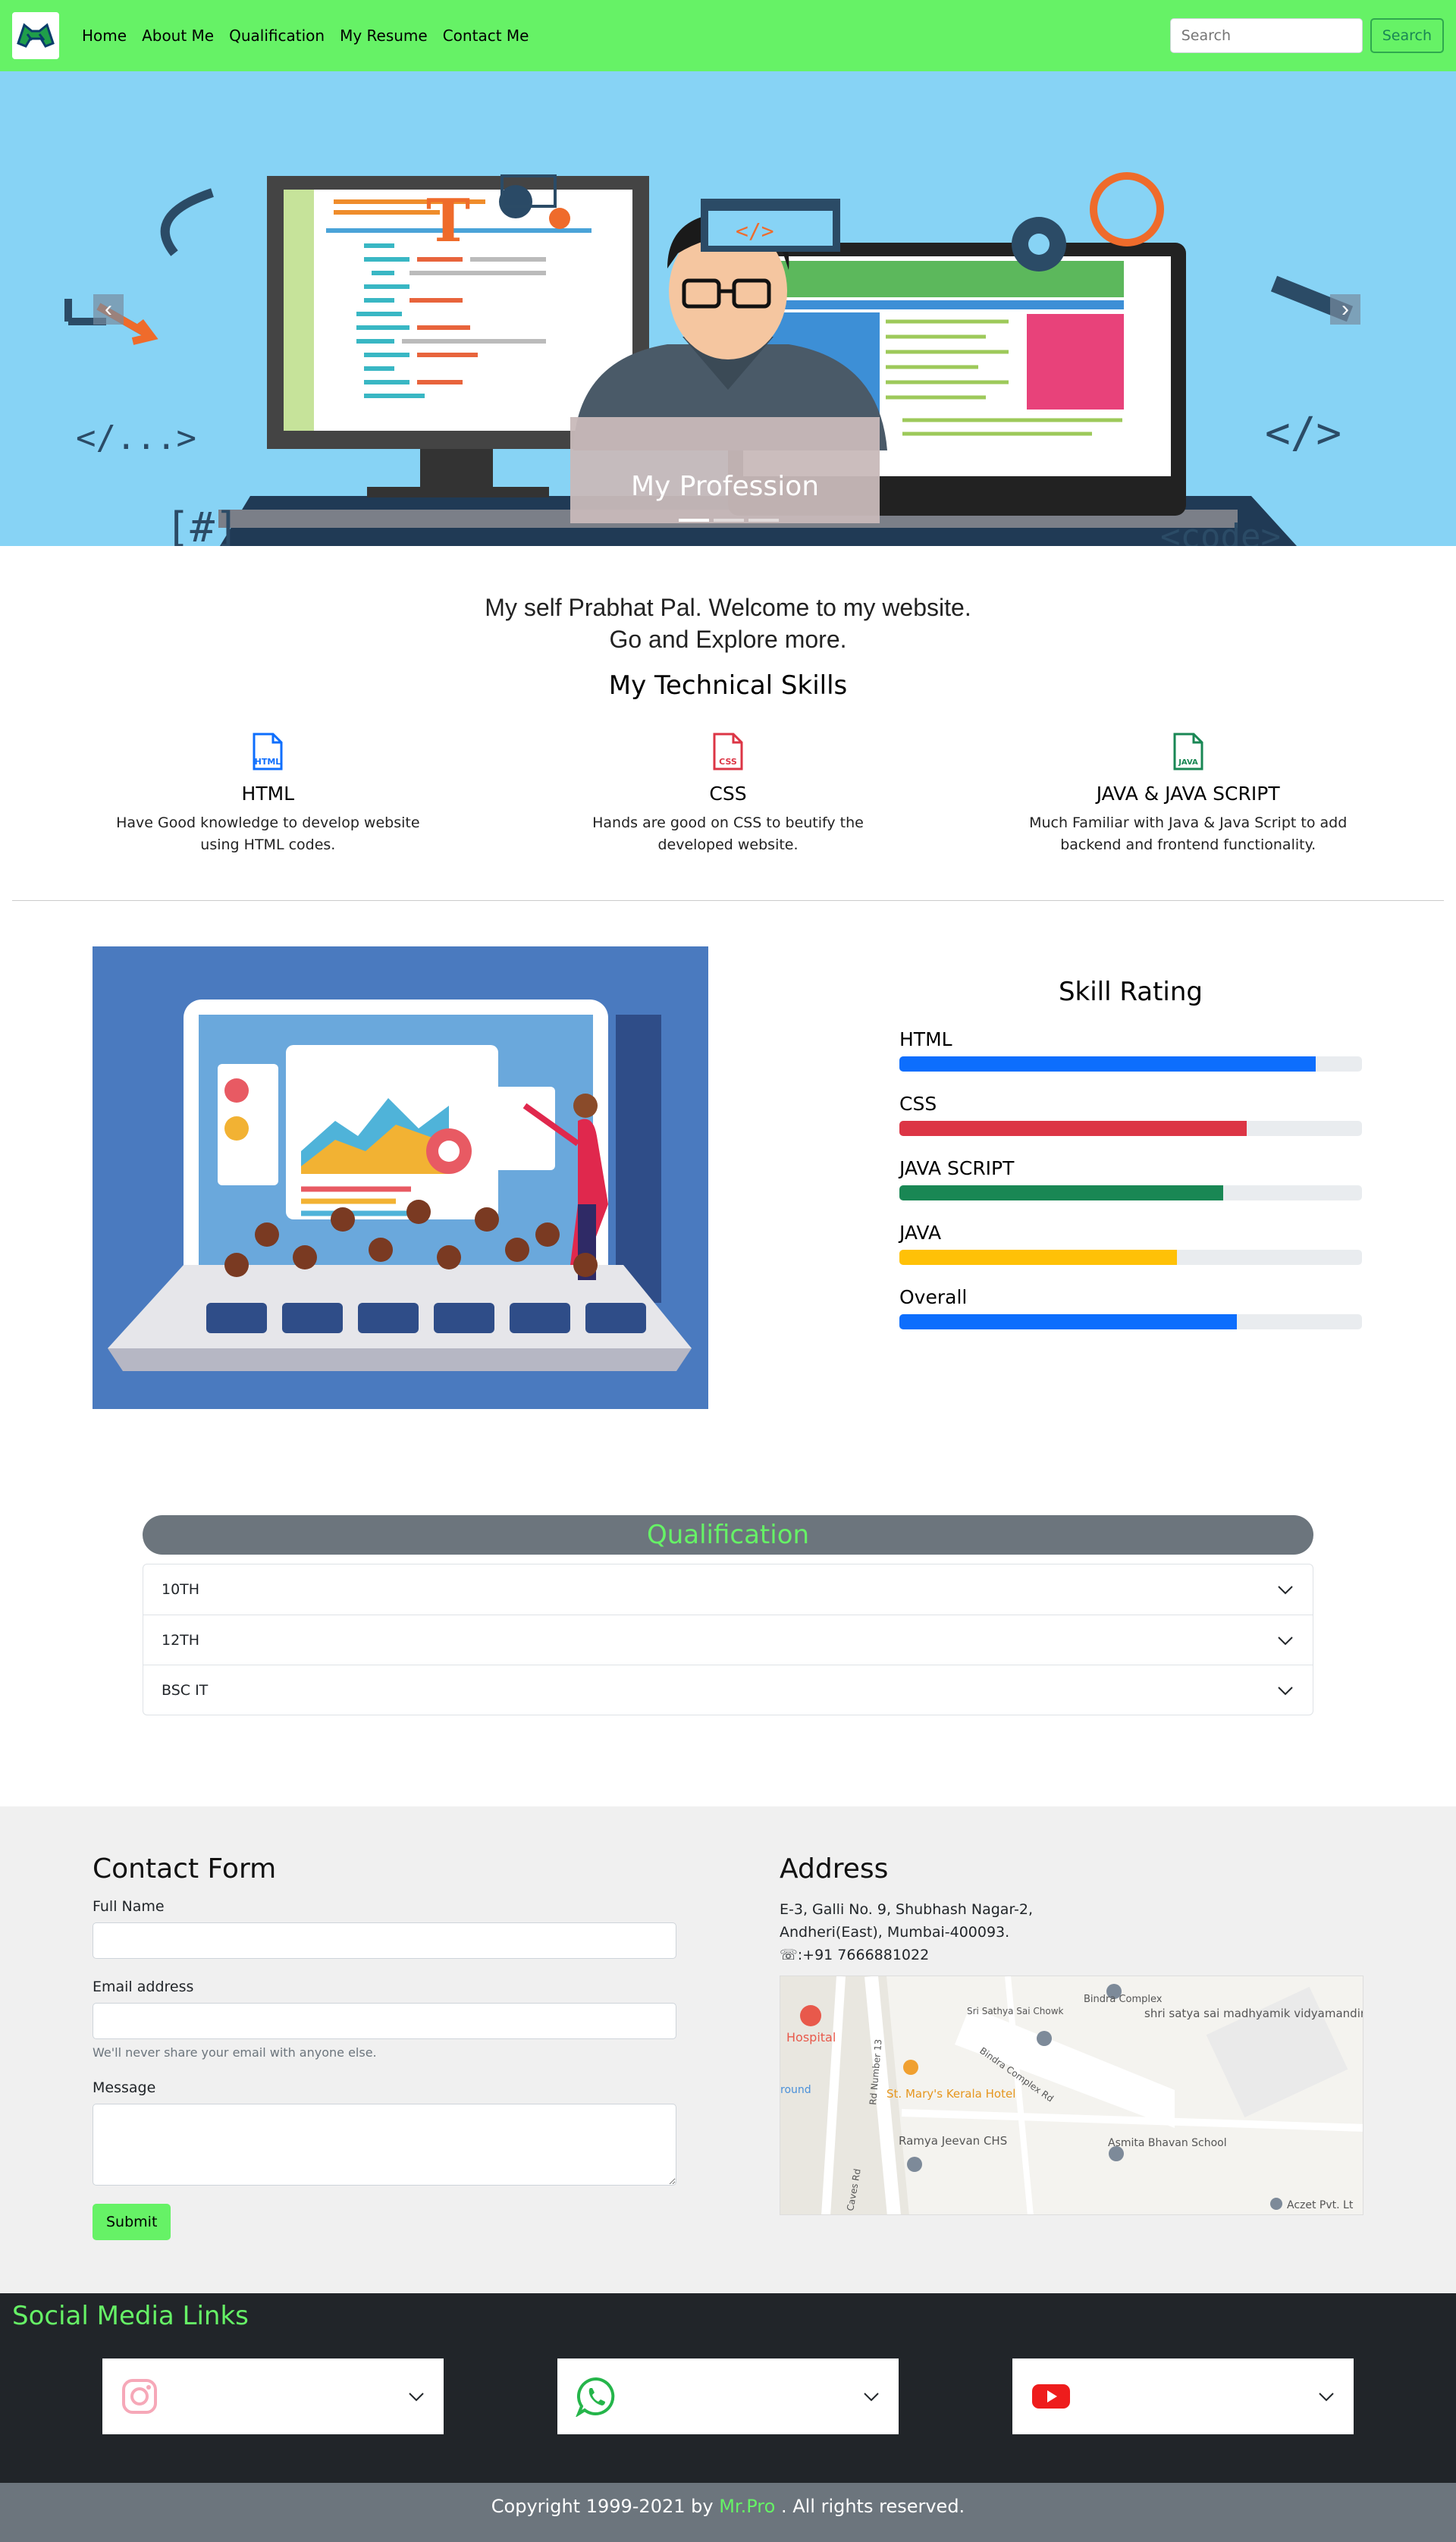 The height and width of the screenshot is (2542, 1456). Describe the element at coordinates (132, 2222) in the screenshot. I see `submit-button: Submit` at that location.